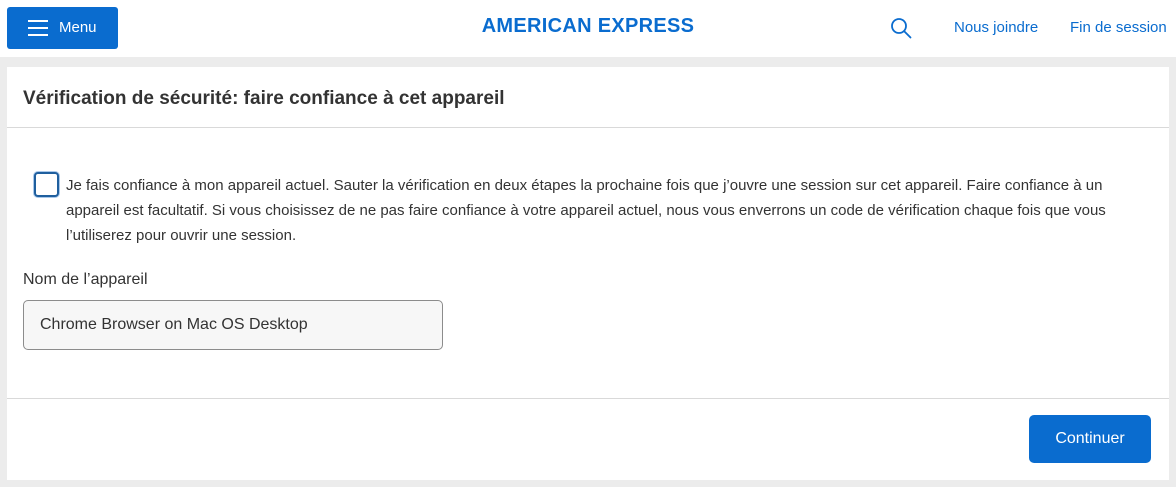 The height and width of the screenshot is (487, 1176). I want to click on american-express-logo: AMERICAN EXPRESS, so click(588, 26).